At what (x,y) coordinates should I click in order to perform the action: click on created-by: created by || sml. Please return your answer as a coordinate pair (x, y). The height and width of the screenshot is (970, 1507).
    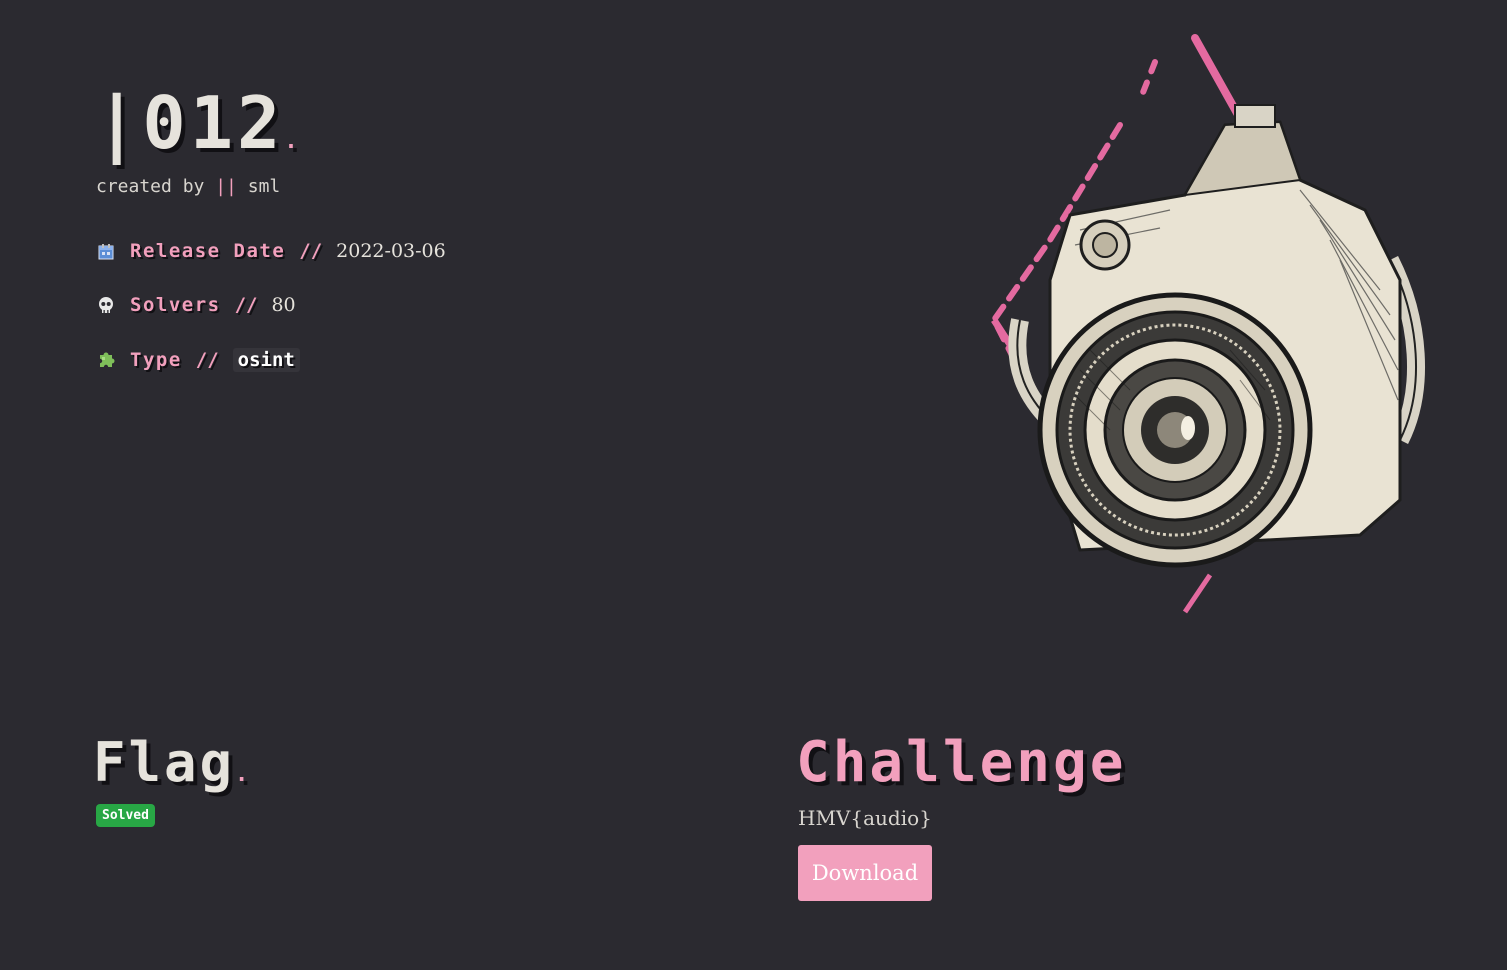
    Looking at the image, I should click on (188, 186).